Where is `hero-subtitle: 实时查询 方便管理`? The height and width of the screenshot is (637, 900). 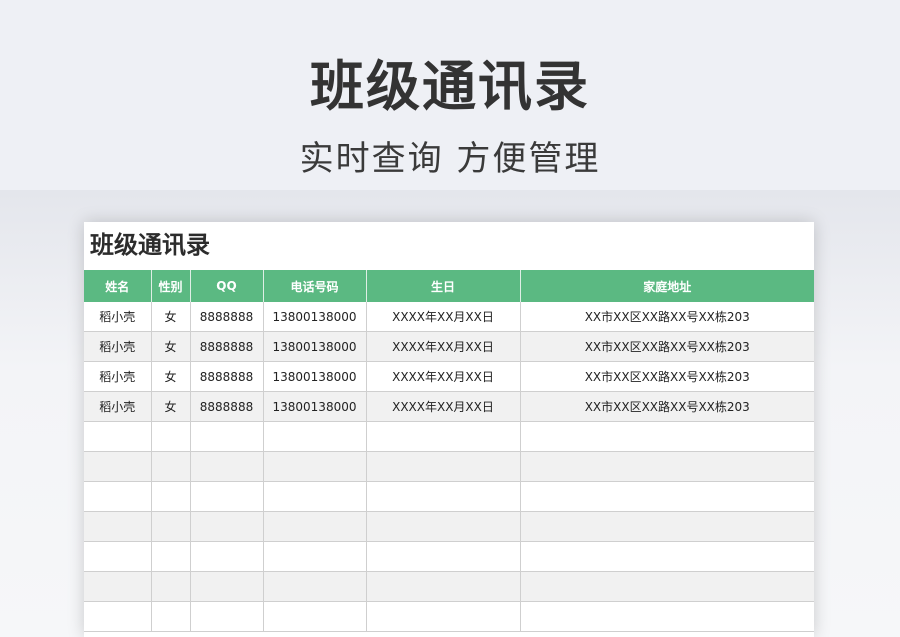
hero-subtitle: 实时查询 方便管理 is located at coordinates (450, 159).